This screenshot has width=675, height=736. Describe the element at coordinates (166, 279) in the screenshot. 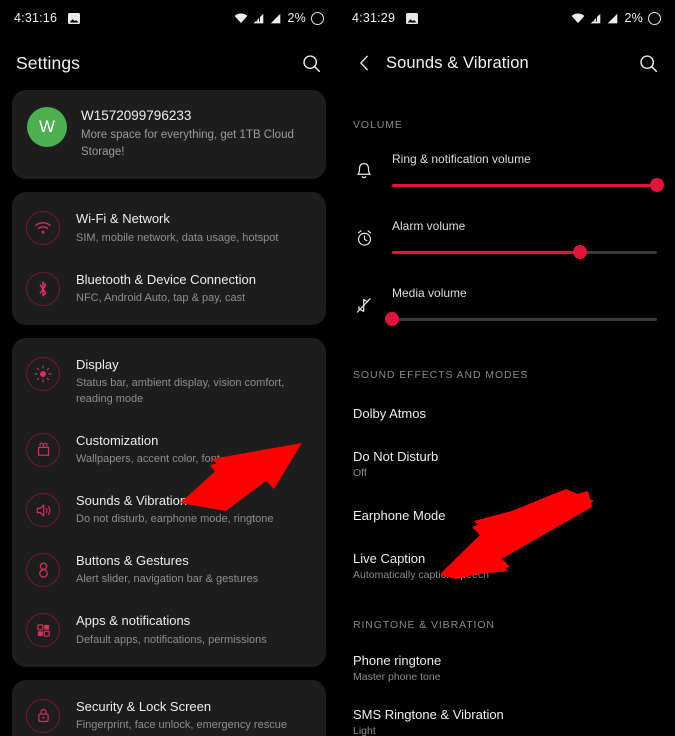

I see `settings-item-title: Bluetooth & Device Connection` at that location.